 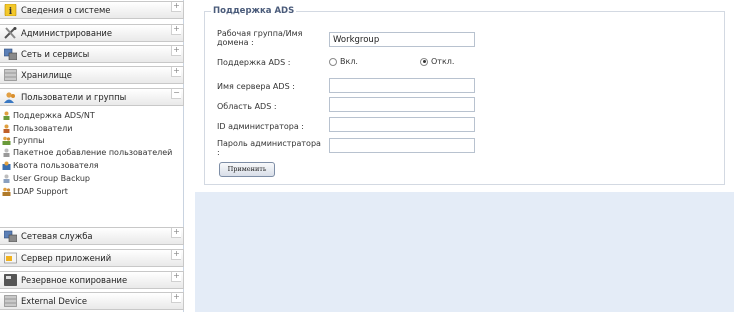 I want to click on menu-users-groups: Пользователи и группы −, so click(x=92, y=97).